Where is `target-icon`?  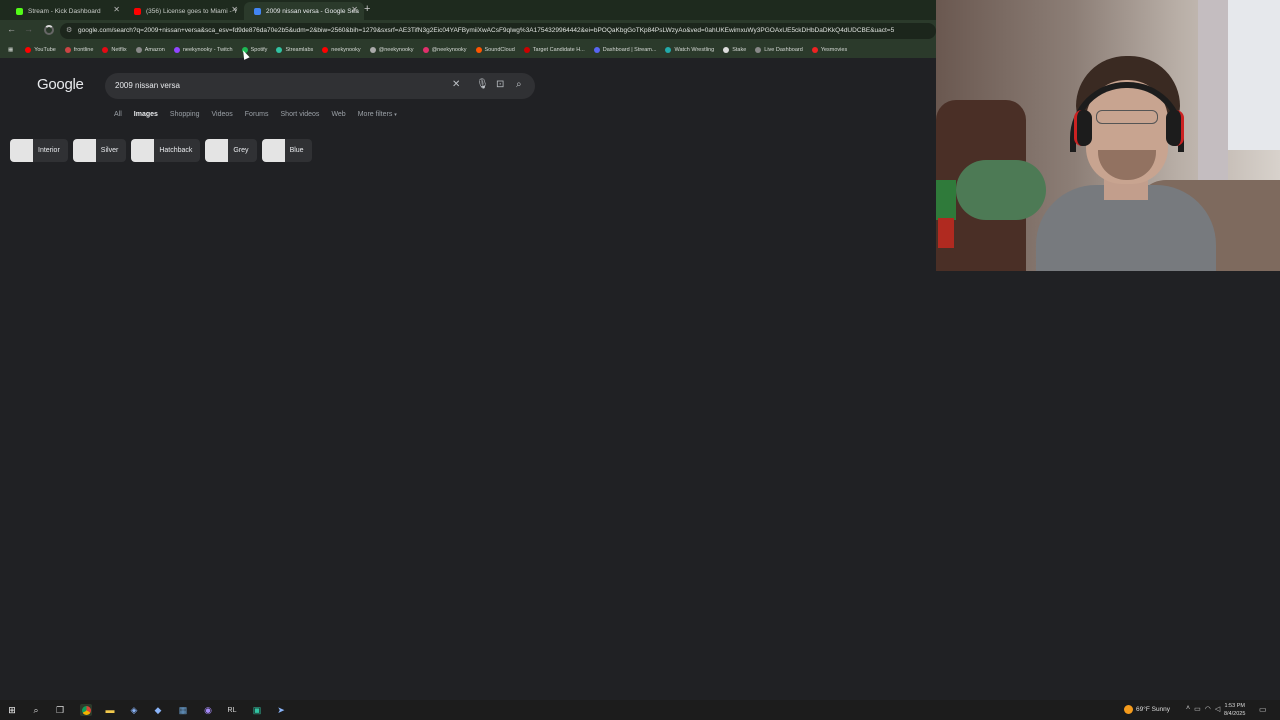
target-icon is located at coordinates (526, 50).